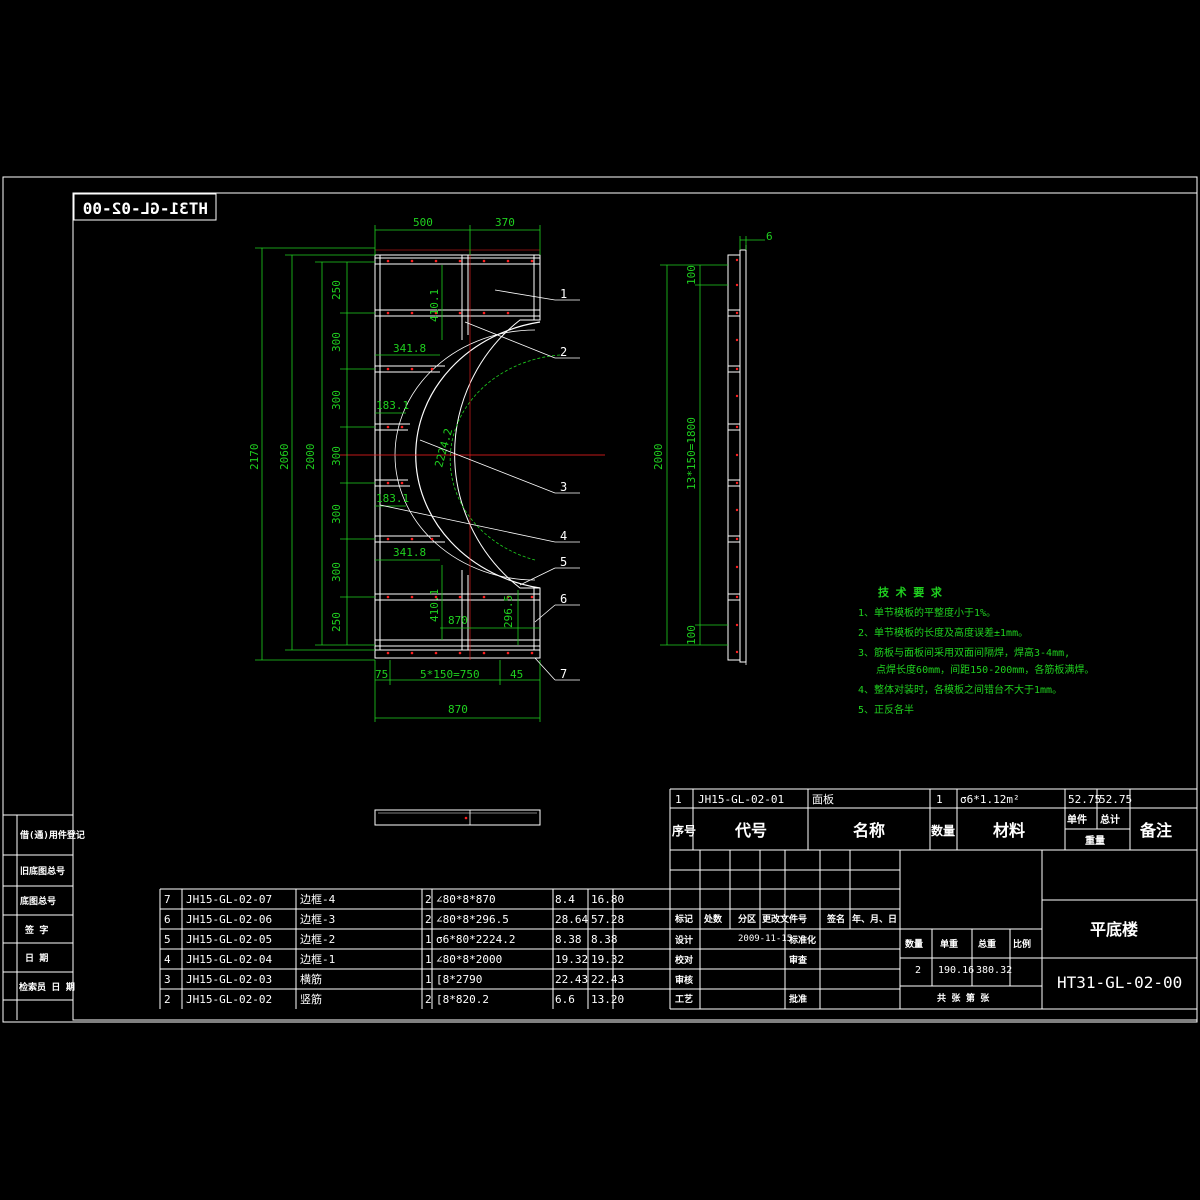  I want to click on approve-label: 批准, so click(798, 999).